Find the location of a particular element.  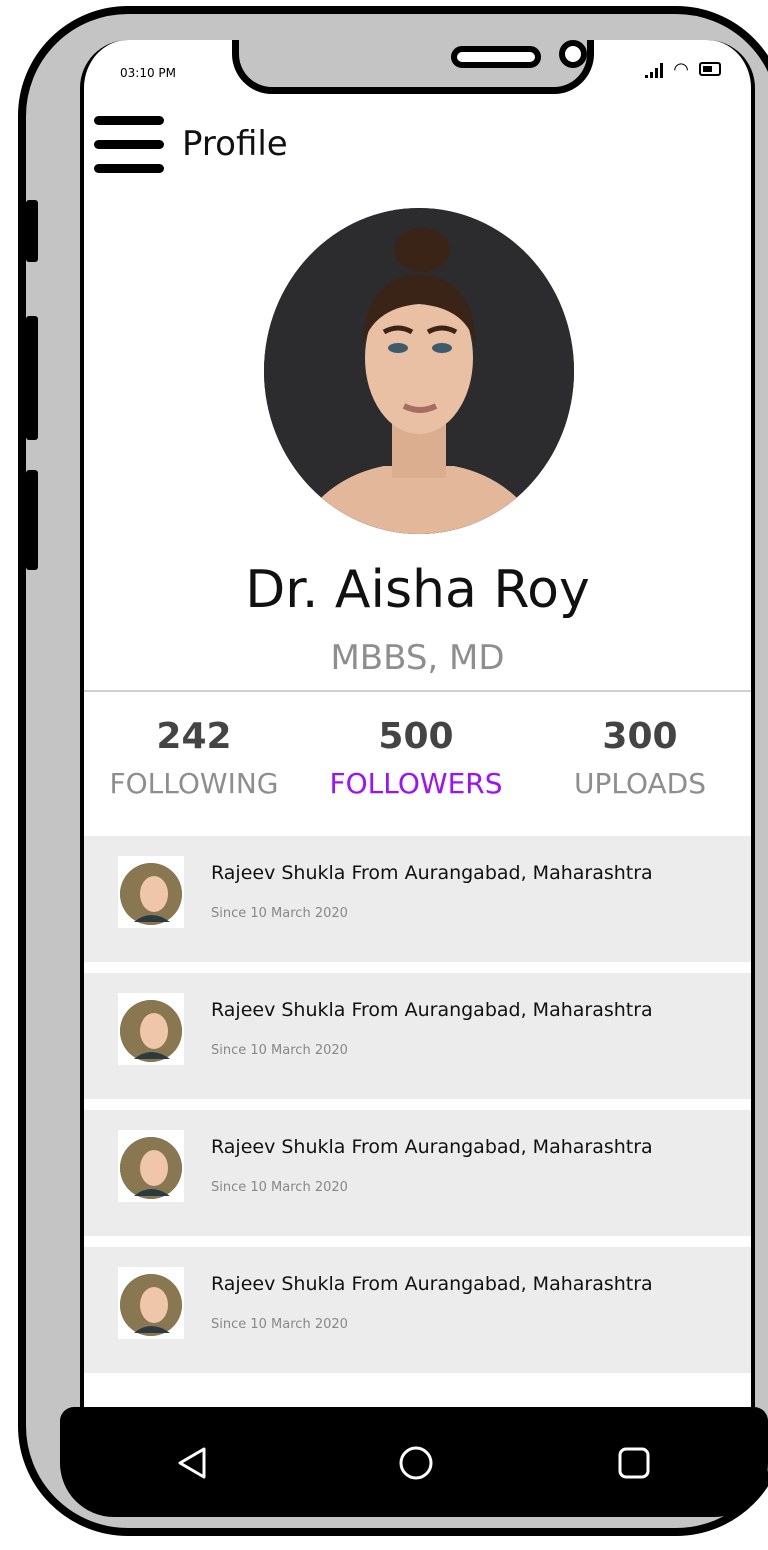

stat-label: FOLLOWING is located at coordinates (194, 783).